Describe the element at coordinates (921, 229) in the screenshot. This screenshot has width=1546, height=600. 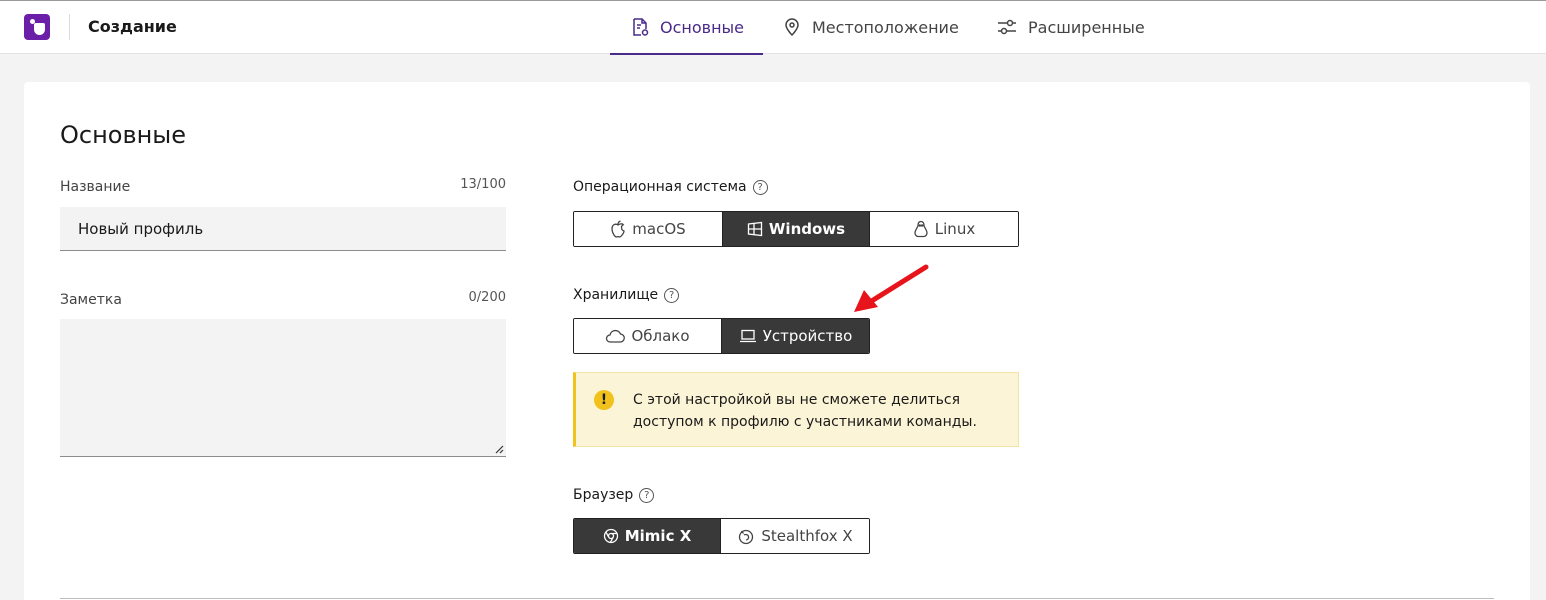
I see `linux-penguin-icon` at that location.